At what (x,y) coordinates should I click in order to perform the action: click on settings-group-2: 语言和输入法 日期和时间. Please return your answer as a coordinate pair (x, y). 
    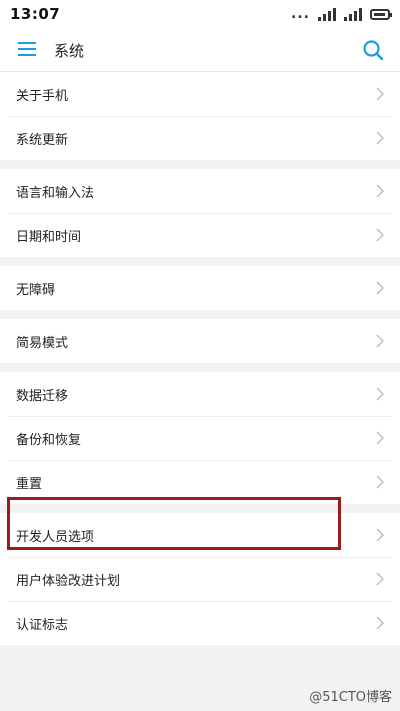
    Looking at the image, I should click on (200, 213).